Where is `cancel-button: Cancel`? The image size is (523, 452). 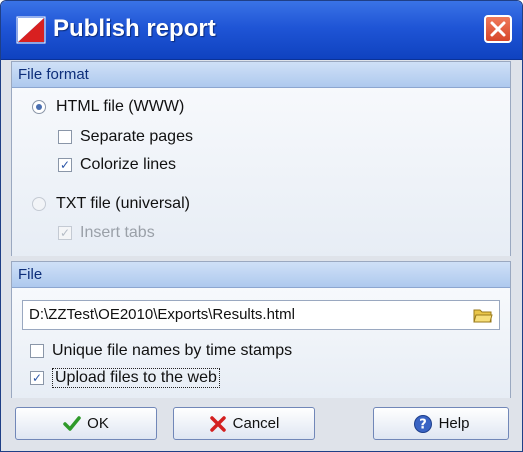
cancel-button: Cancel is located at coordinates (244, 423).